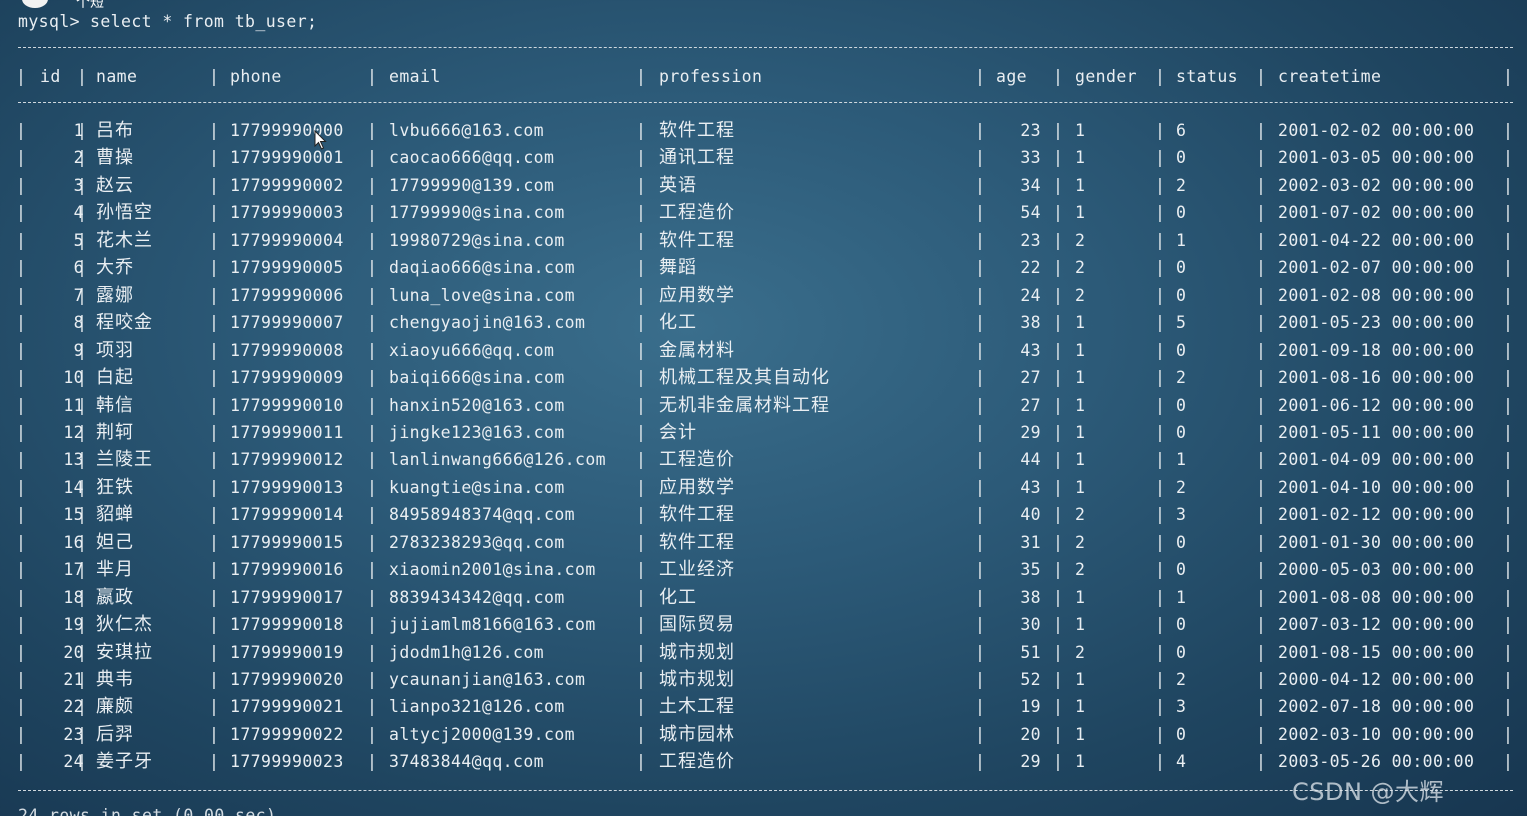 The image size is (1527, 816). I want to click on cell-name: 典韦, so click(115, 679).